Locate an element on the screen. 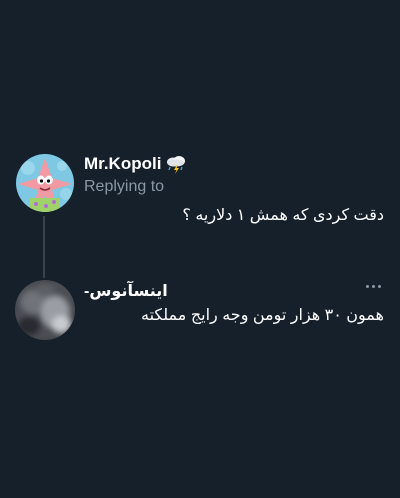 The image size is (400, 498). author-avatar is located at coordinates (45, 183).